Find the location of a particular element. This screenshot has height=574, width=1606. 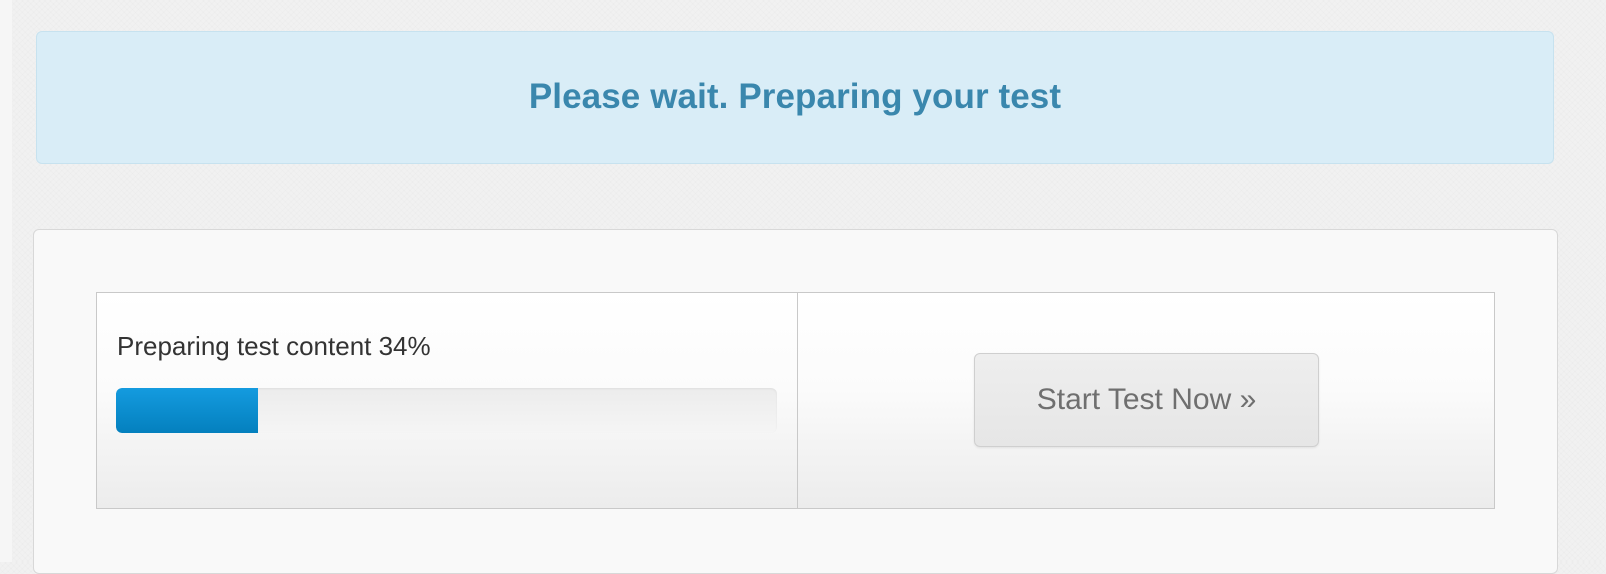

progress-bar-fill is located at coordinates (187, 410).